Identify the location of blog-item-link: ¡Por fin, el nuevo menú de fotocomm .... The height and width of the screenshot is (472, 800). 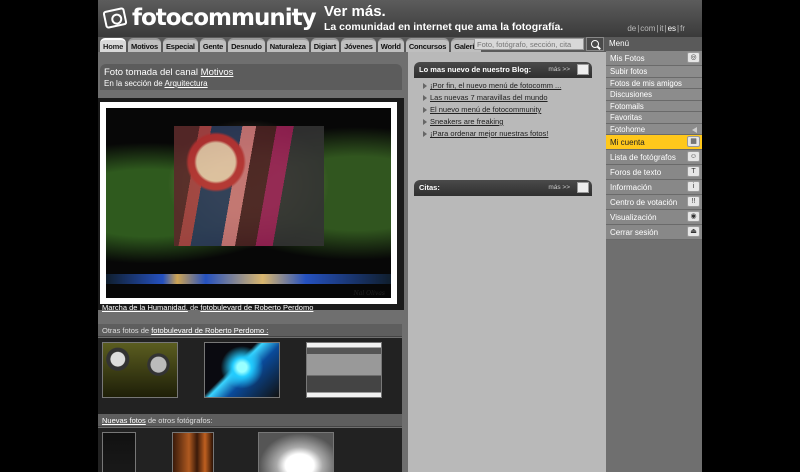
(495, 85).